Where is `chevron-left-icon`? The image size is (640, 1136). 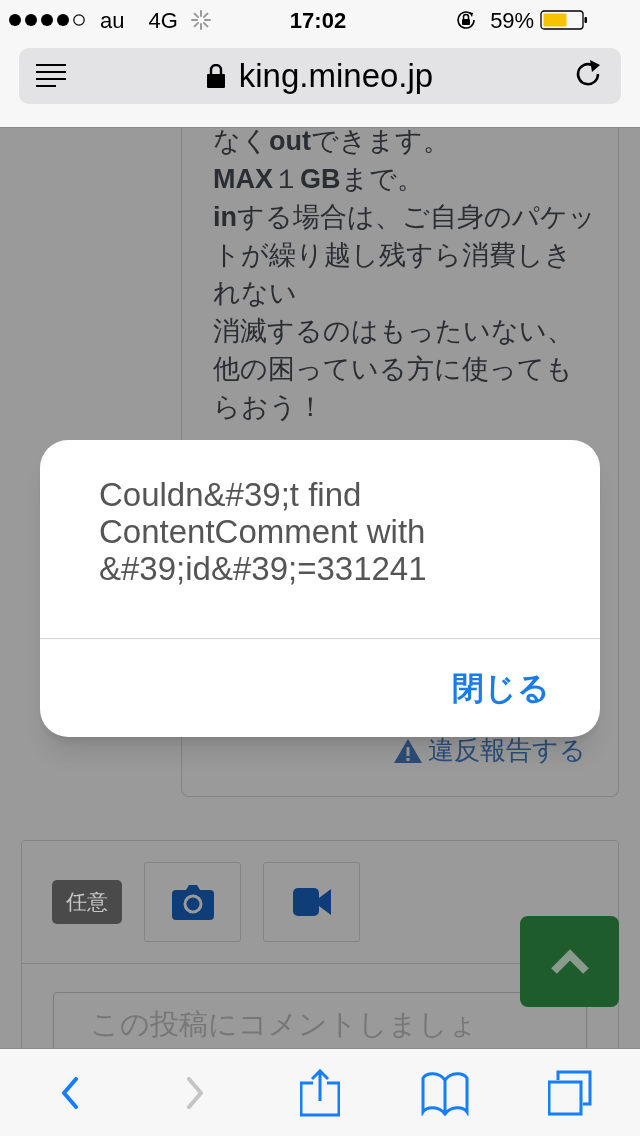 chevron-left-icon is located at coordinates (70, 1092).